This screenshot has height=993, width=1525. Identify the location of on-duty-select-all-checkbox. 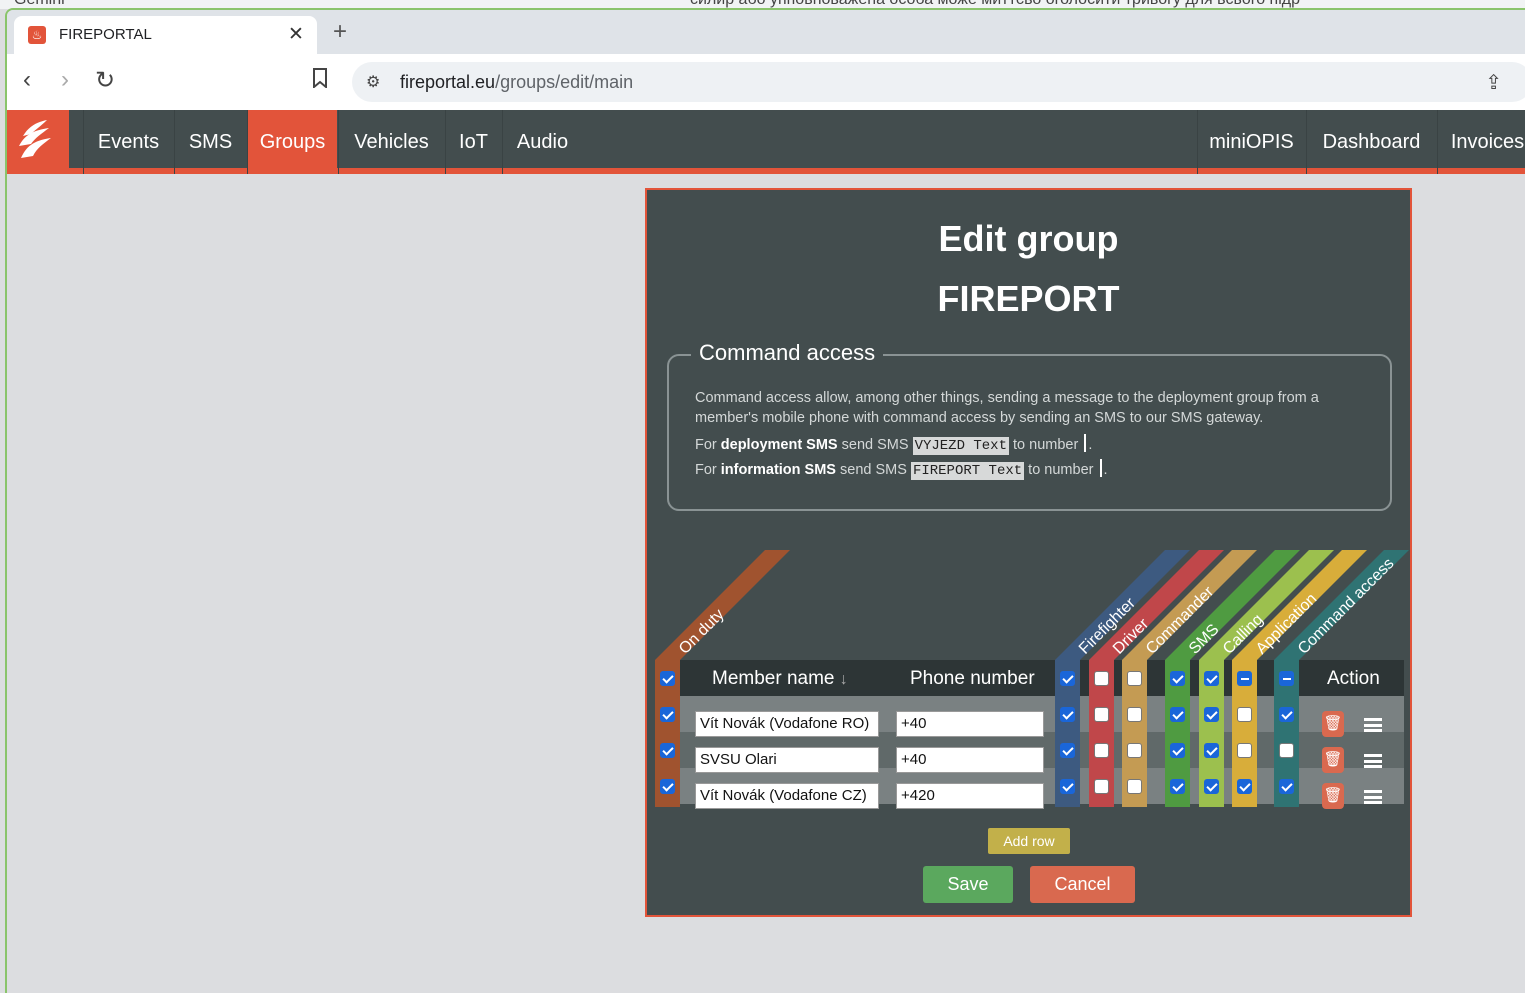
(667, 678).